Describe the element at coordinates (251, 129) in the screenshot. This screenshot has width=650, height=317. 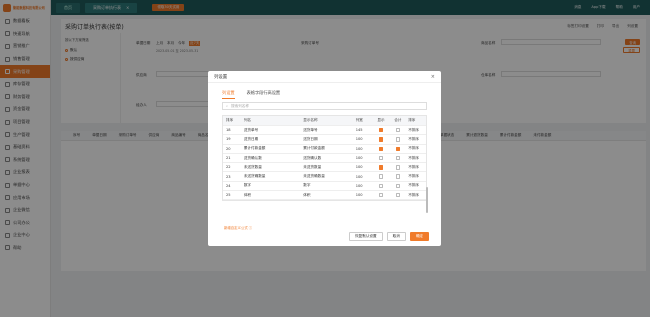
I see `row-column-name: 送货单号` at that location.